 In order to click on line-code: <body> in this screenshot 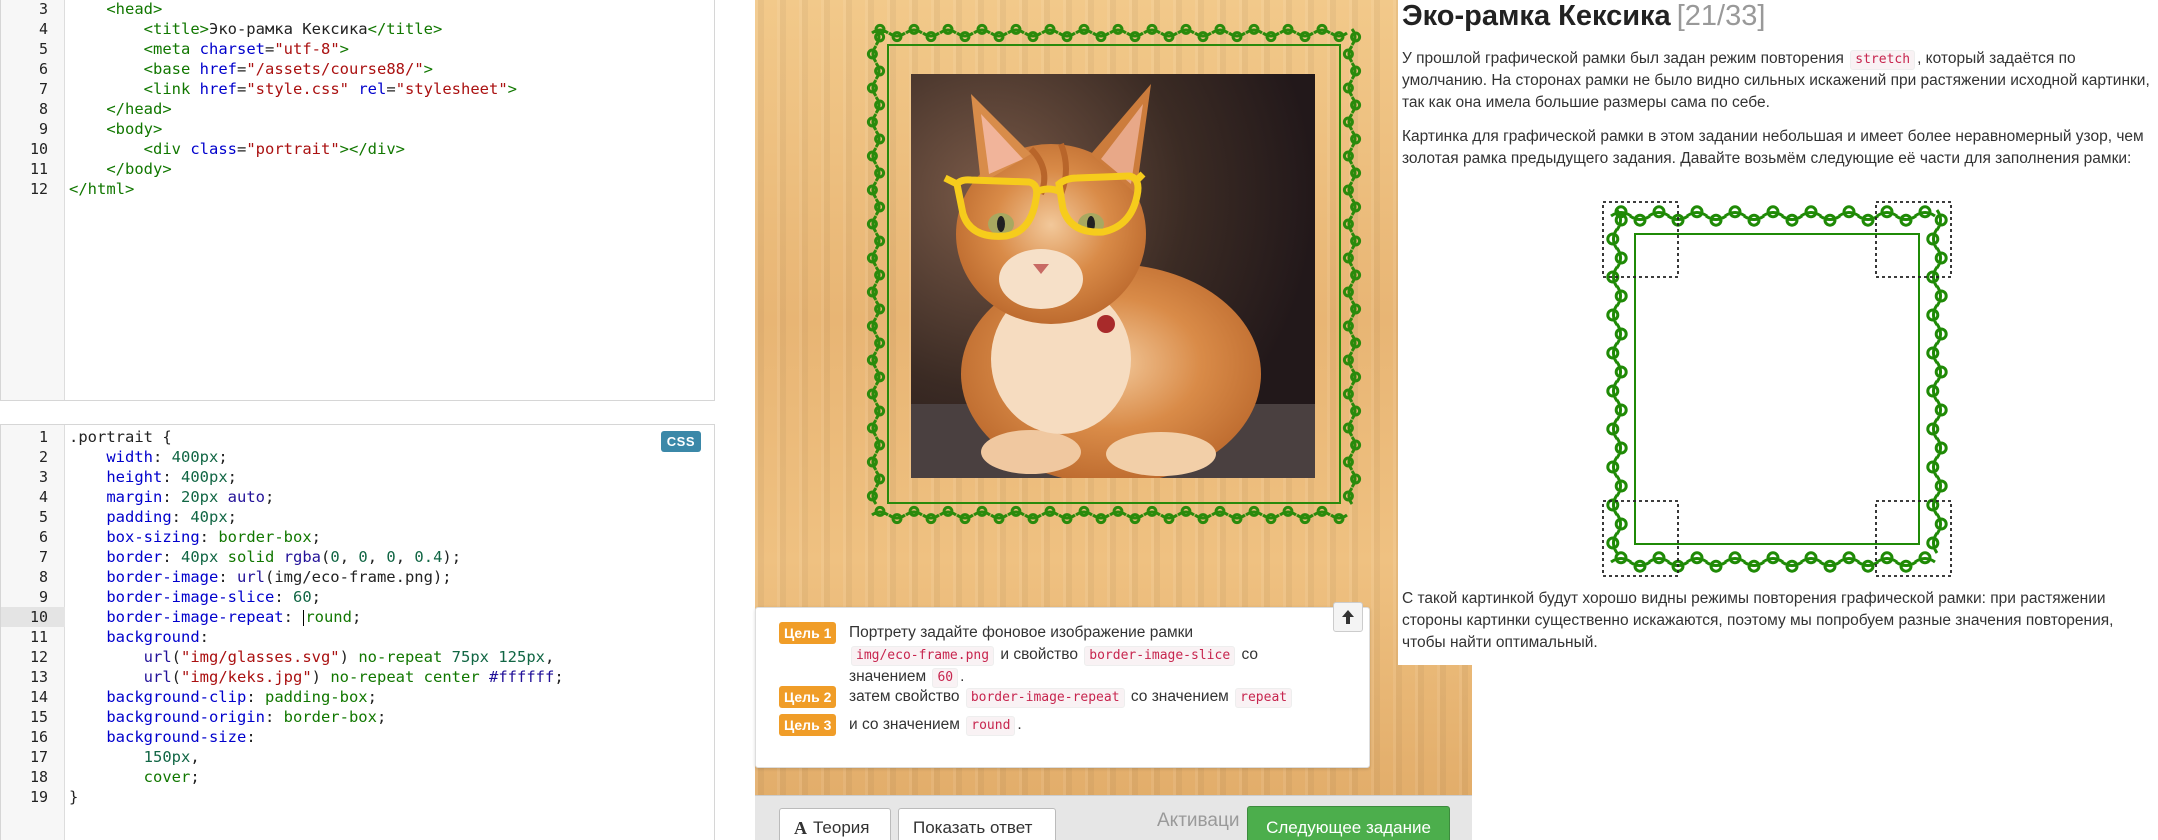, I will do `click(115, 129)`.